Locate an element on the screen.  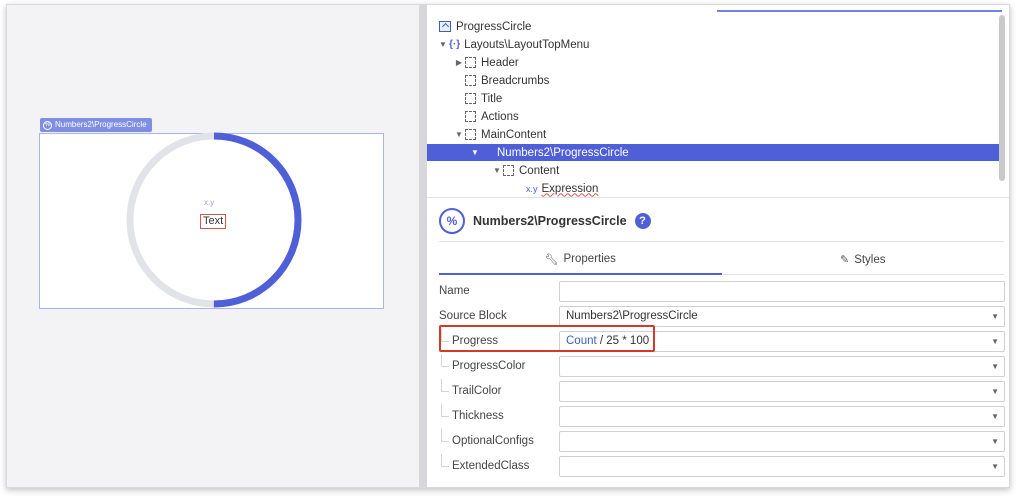
block-title: Numbers2\ProgressCircle is located at coordinates (550, 221).